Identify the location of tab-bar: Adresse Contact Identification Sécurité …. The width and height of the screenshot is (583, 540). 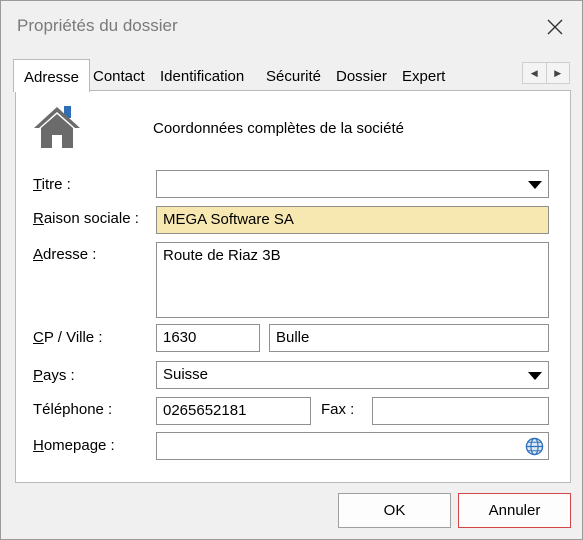
(293, 75).